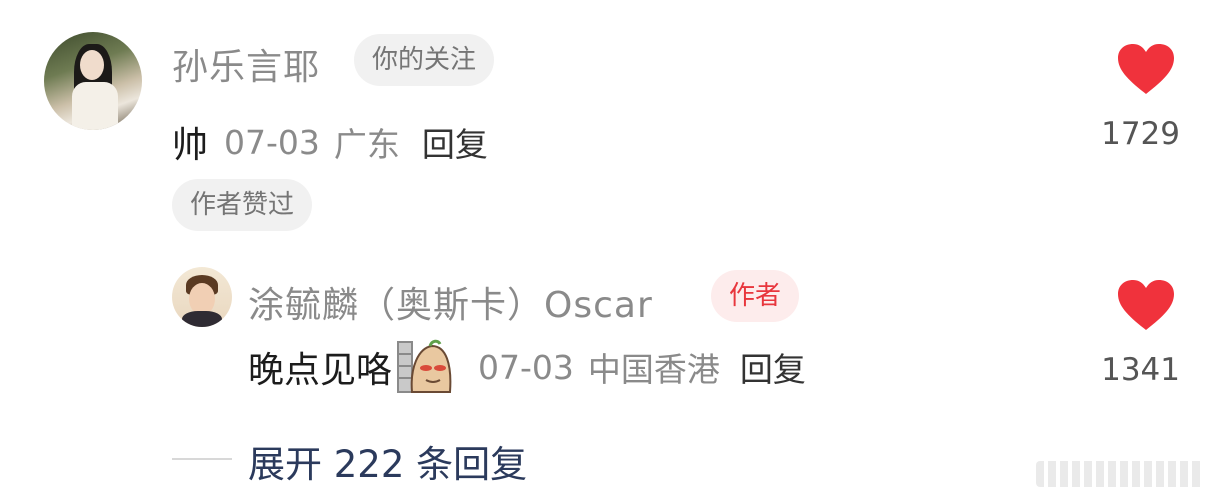 The width and height of the screenshot is (1220, 501). What do you see at coordinates (190, 145) in the screenshot?
I see `comment-text: 帅` at bounding box center [190, 145].